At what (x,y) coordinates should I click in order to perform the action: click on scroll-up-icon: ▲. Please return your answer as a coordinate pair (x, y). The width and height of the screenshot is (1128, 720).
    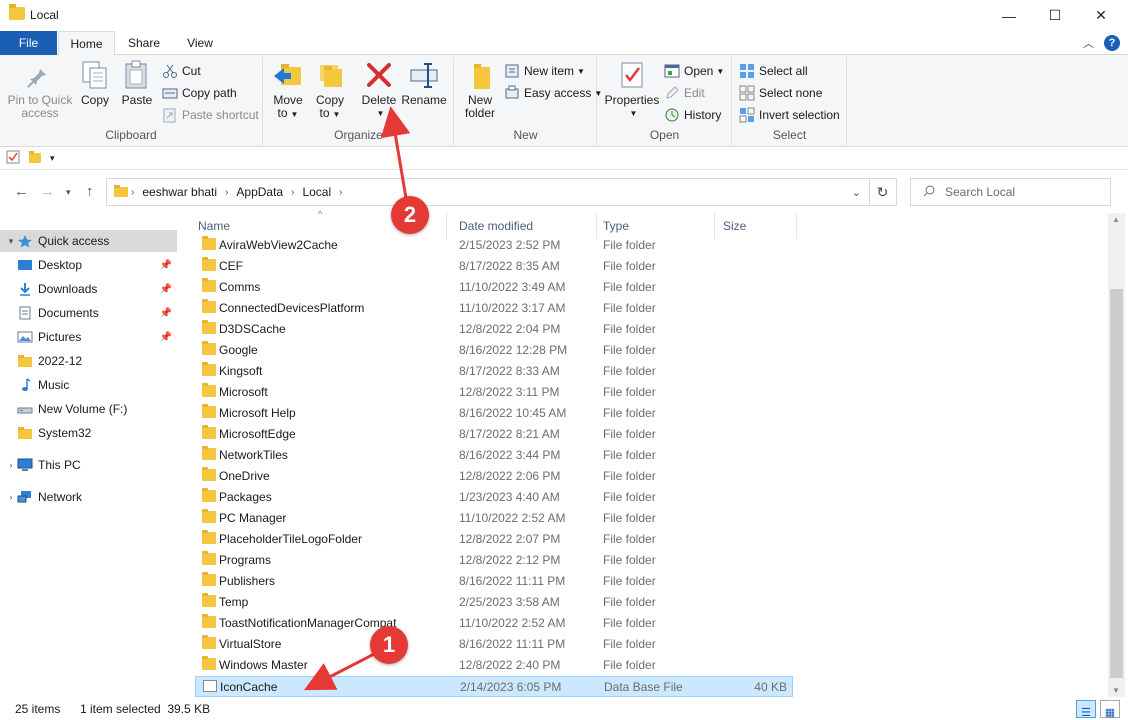
    Looking at the image, I should click on (1116, 219).